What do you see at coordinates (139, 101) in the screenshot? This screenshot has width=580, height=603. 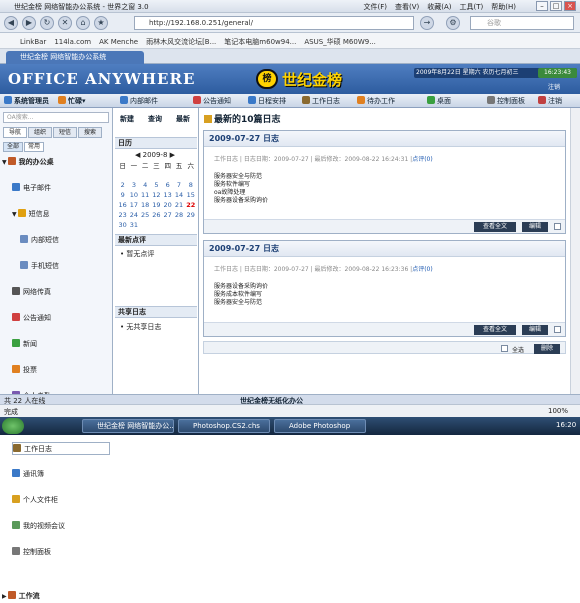 I see `toolbar-item: 内部邮件` at bounding box center [139, 101].